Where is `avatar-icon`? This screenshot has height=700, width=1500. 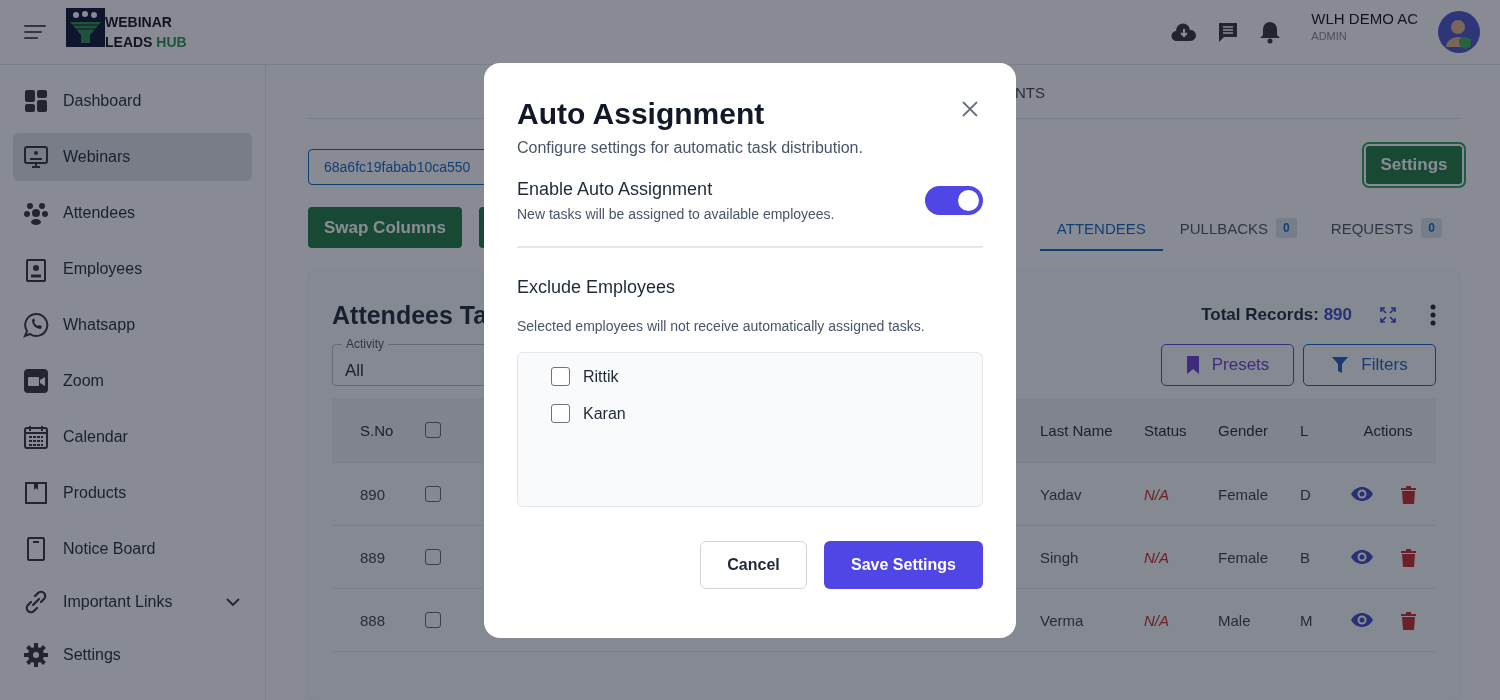
avatar-icon is located at coordinates (1459, 32).